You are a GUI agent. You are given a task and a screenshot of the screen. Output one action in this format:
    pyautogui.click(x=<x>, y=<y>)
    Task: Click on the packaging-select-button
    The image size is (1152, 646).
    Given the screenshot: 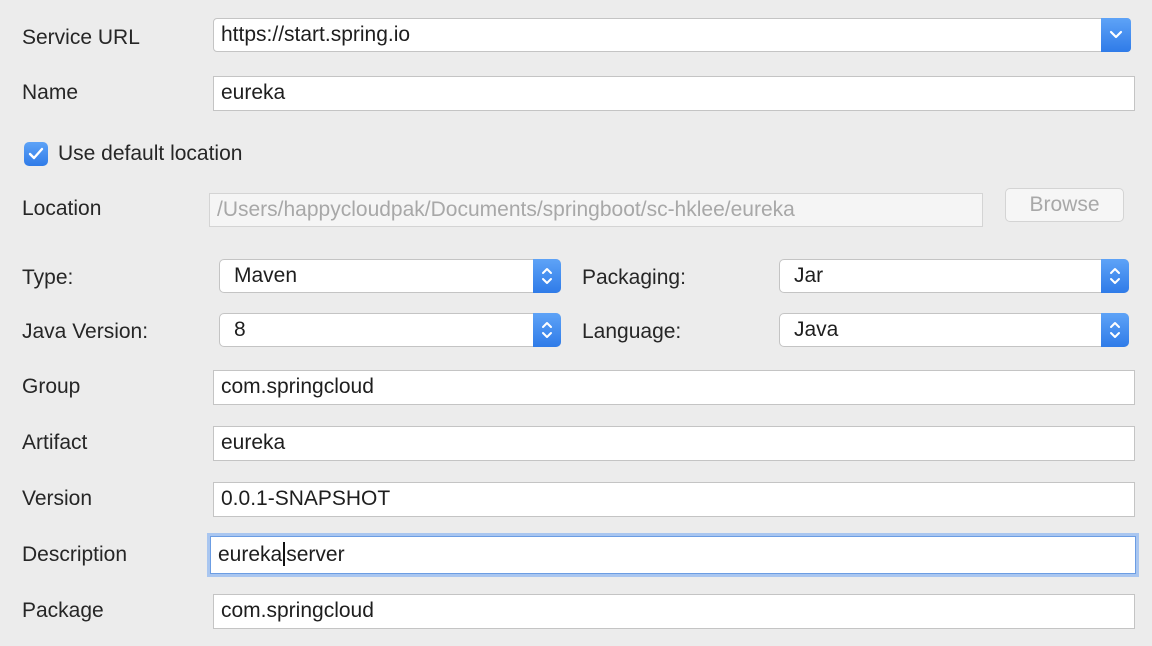 What is the action you would take?
    pyautogui.click(x=1115, y=276)
    